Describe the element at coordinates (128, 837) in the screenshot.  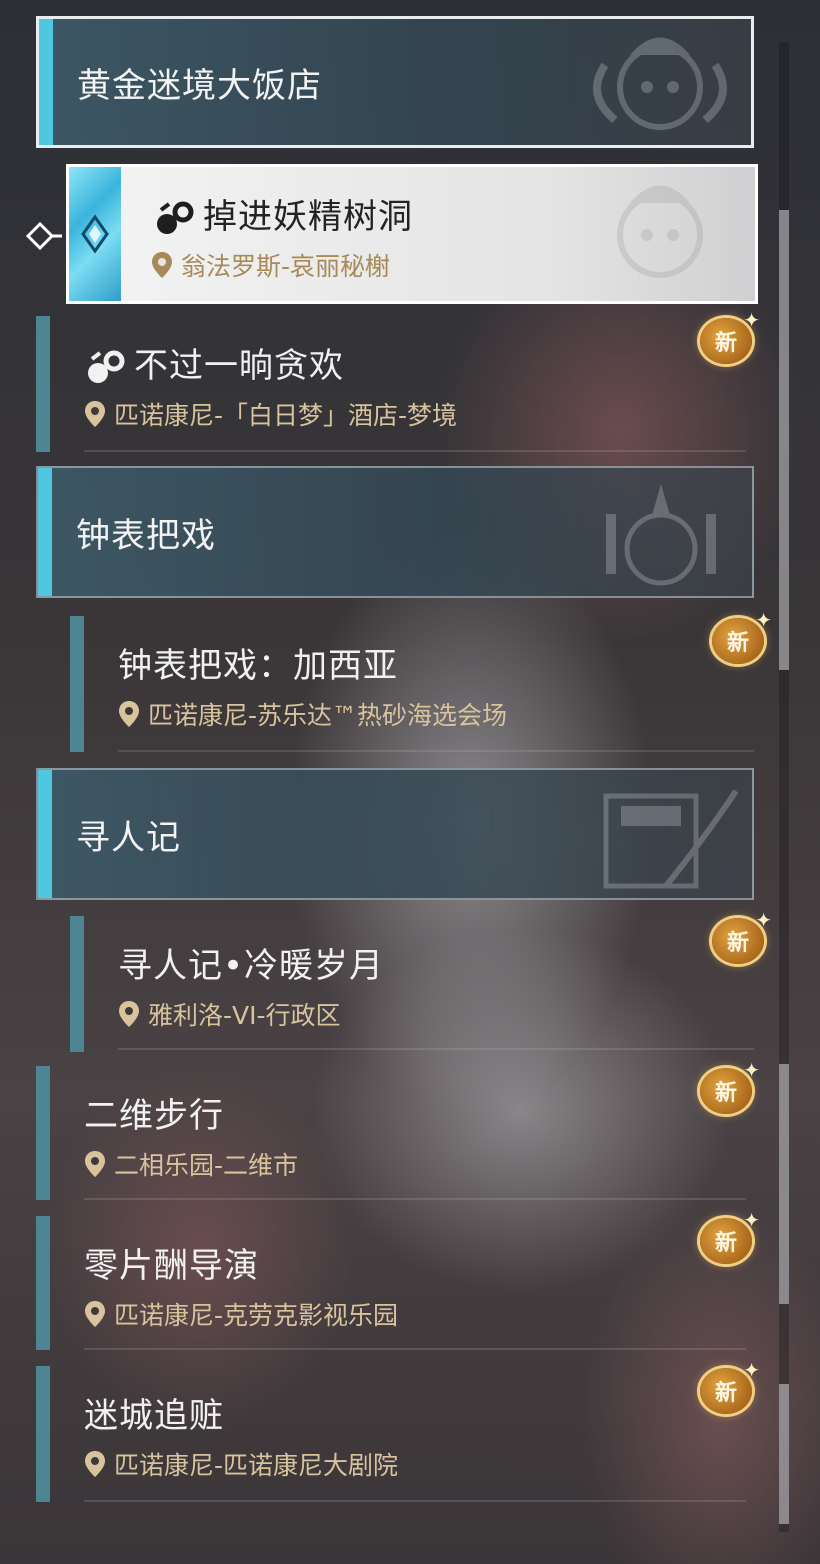
I see `group-title: 寻人记` at that location.